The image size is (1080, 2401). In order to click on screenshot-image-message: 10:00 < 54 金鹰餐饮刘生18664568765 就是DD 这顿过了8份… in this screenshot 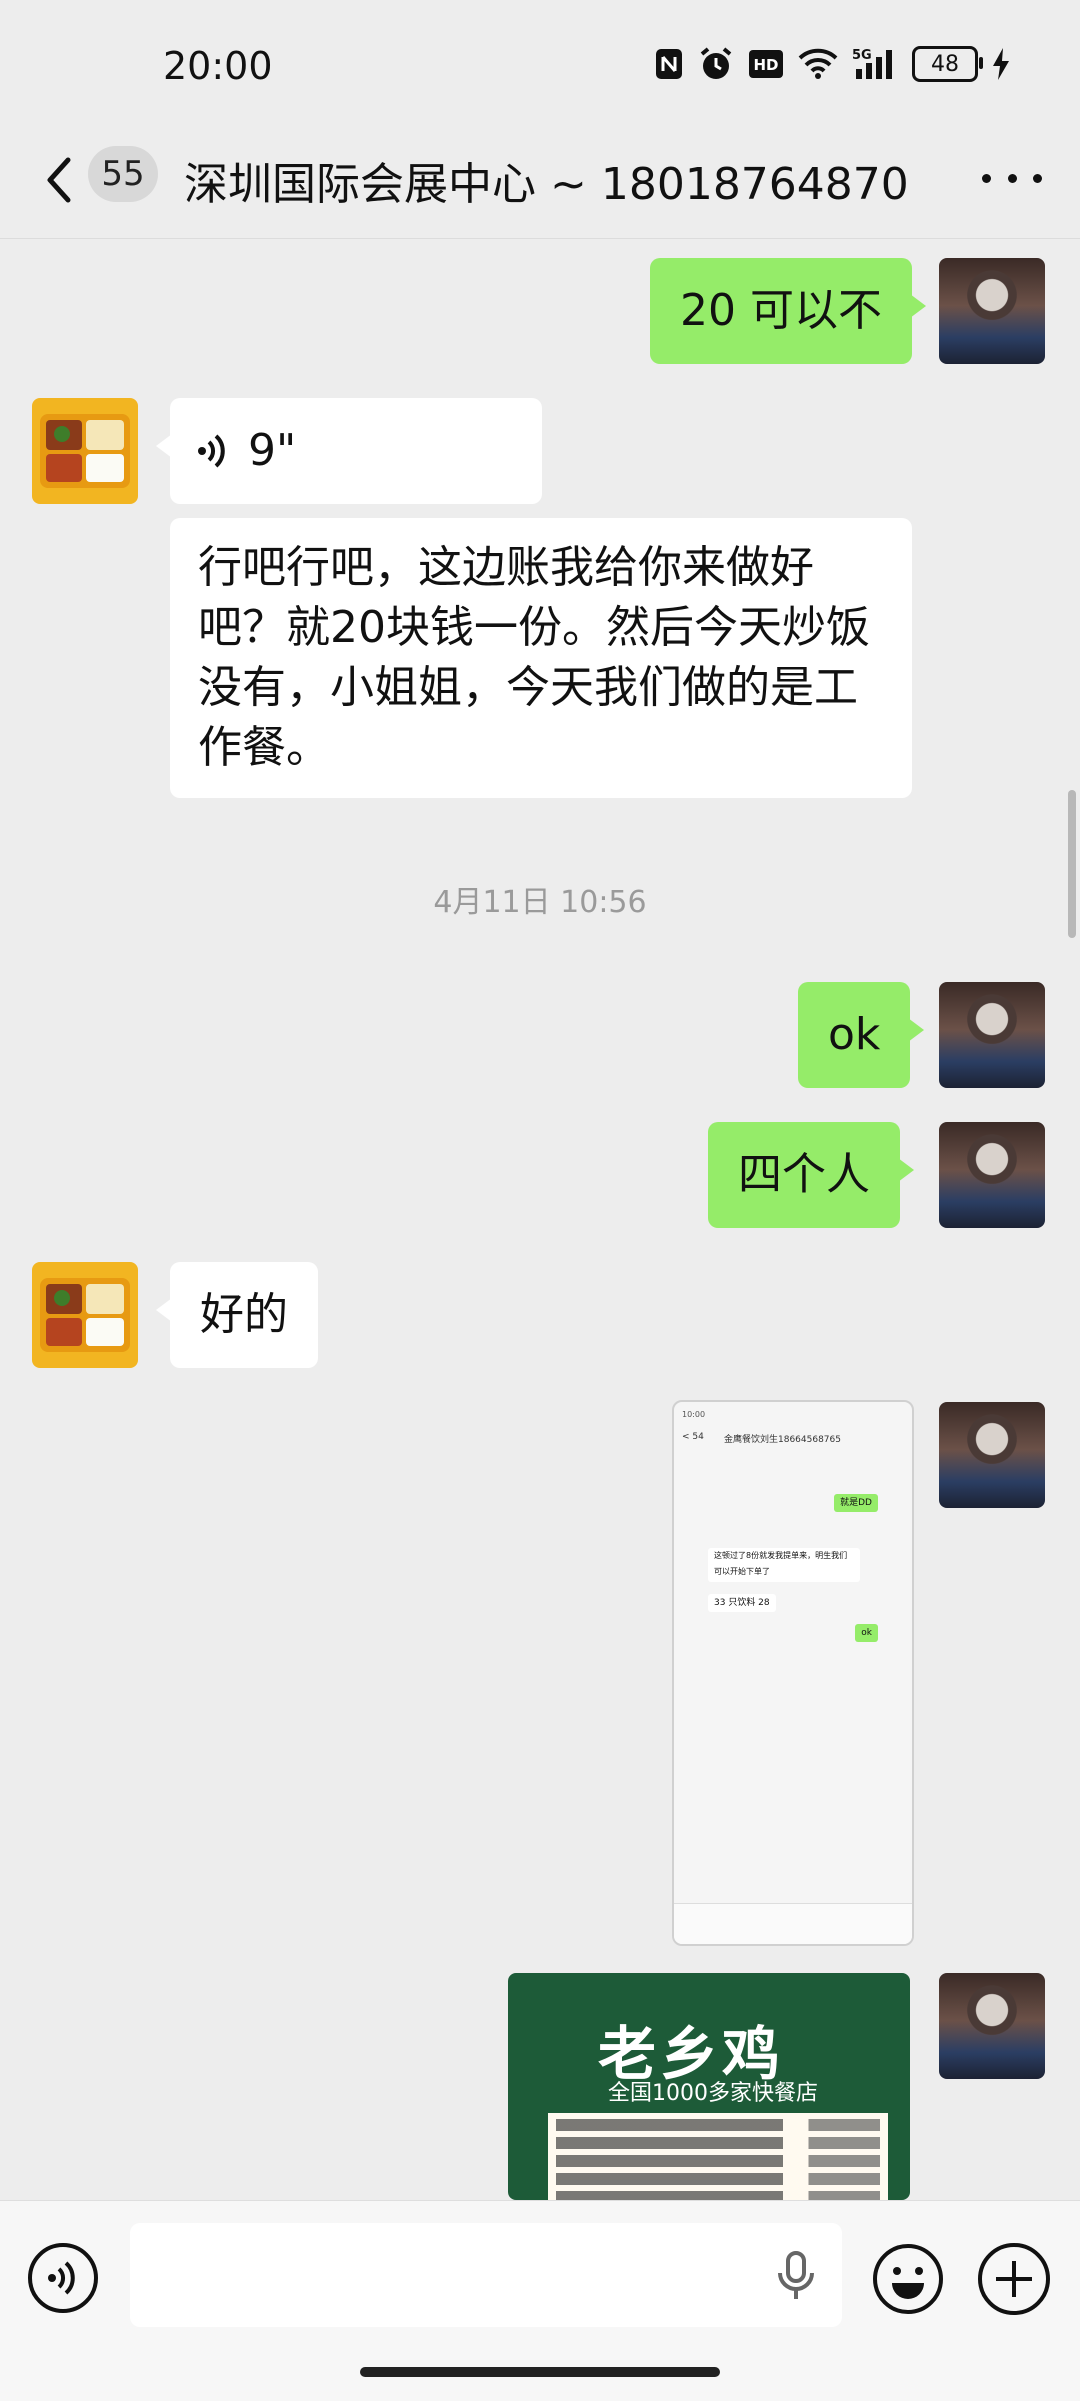, I will do `click(793, 1673)`.